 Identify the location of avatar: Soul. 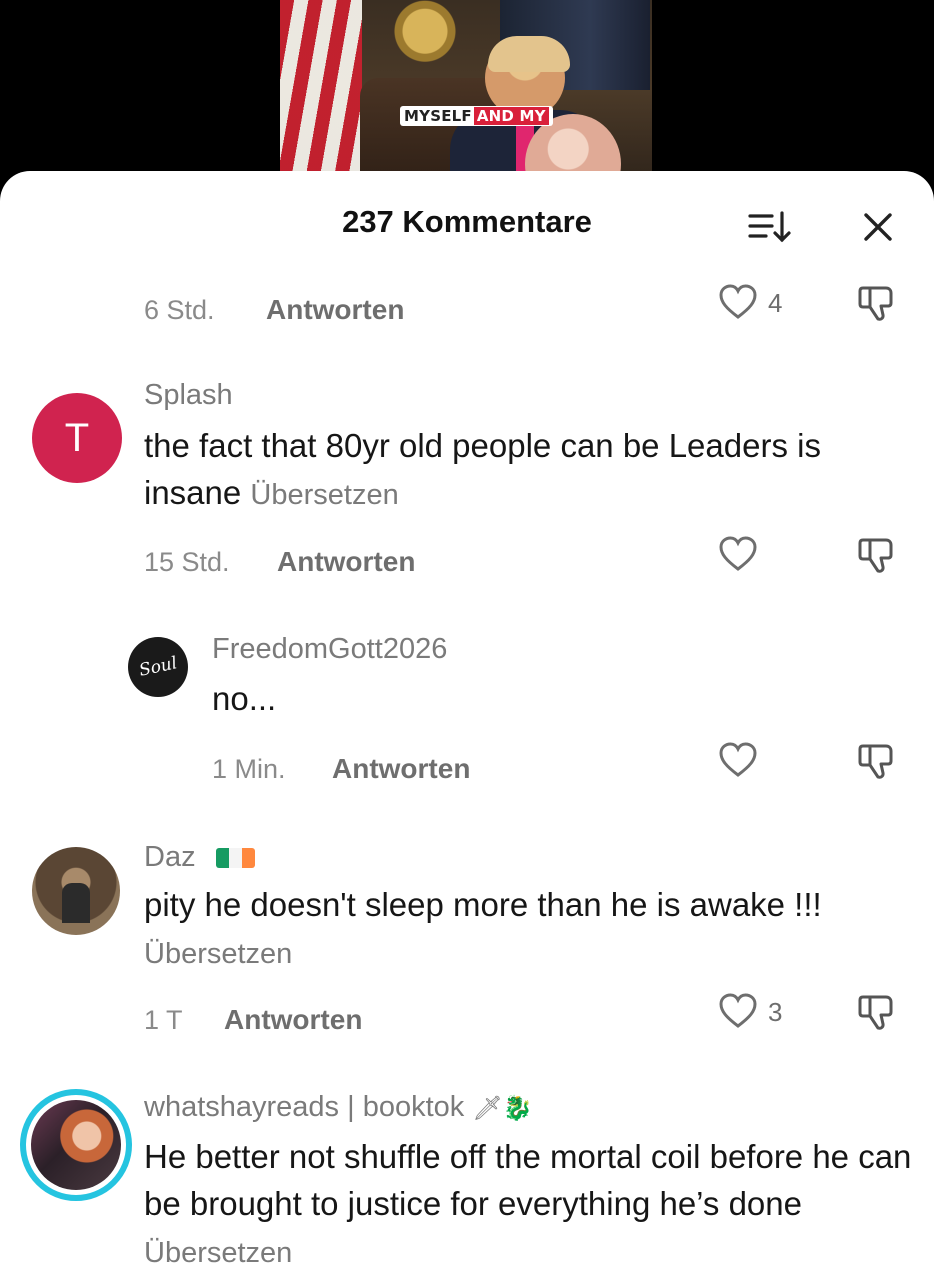
(158, 667).